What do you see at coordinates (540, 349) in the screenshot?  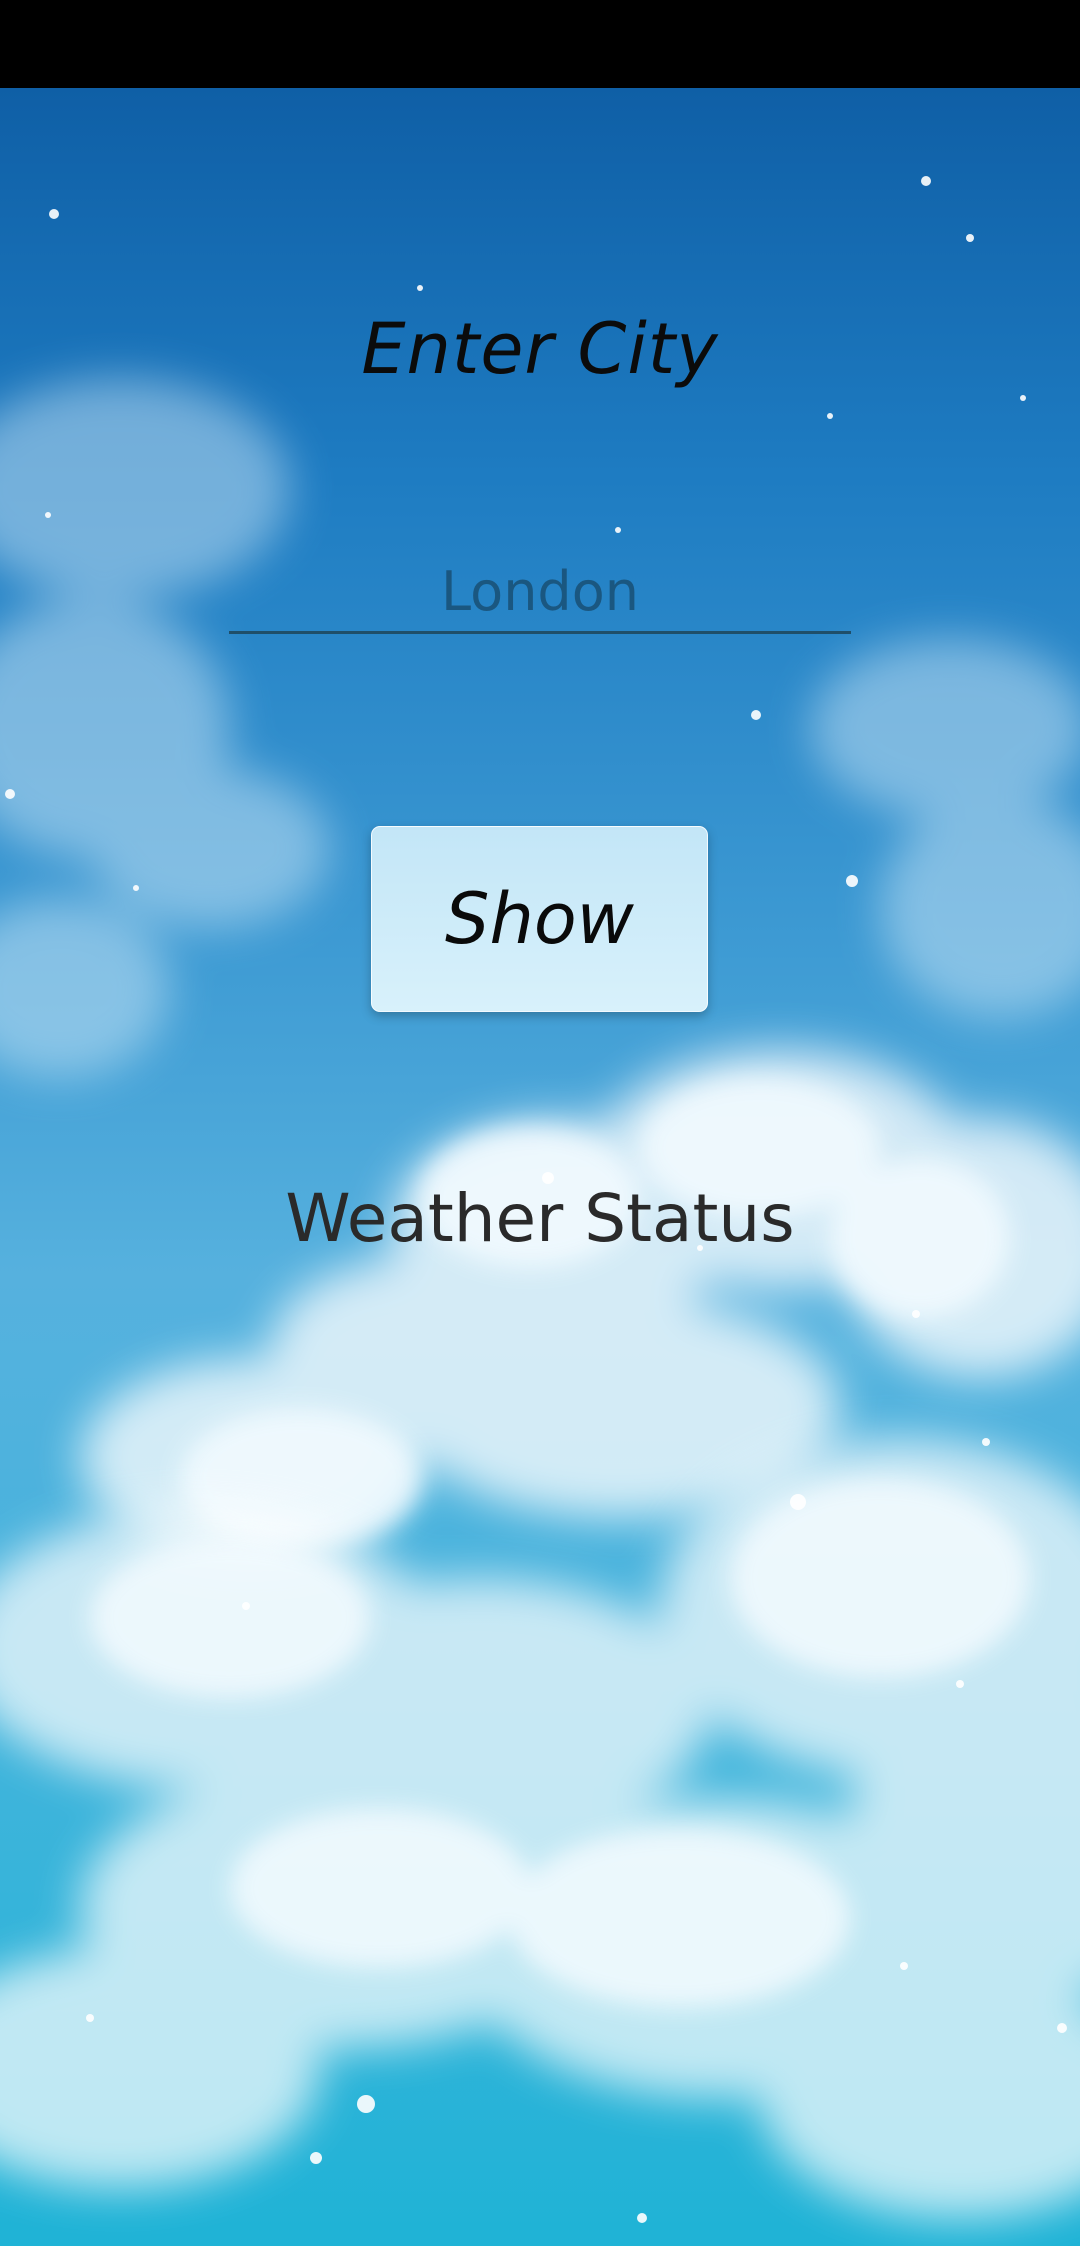 I see `enter-city-heading: Enter City` at bounding box center [540, 349].